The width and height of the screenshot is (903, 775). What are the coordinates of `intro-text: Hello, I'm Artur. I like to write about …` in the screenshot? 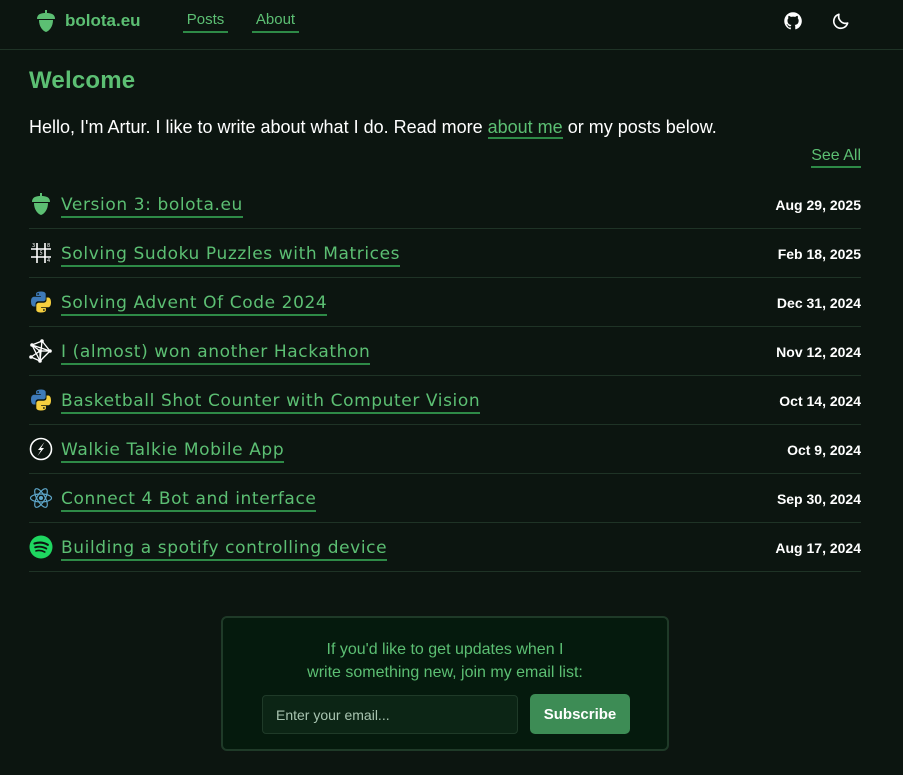 It's located at (373, 128).